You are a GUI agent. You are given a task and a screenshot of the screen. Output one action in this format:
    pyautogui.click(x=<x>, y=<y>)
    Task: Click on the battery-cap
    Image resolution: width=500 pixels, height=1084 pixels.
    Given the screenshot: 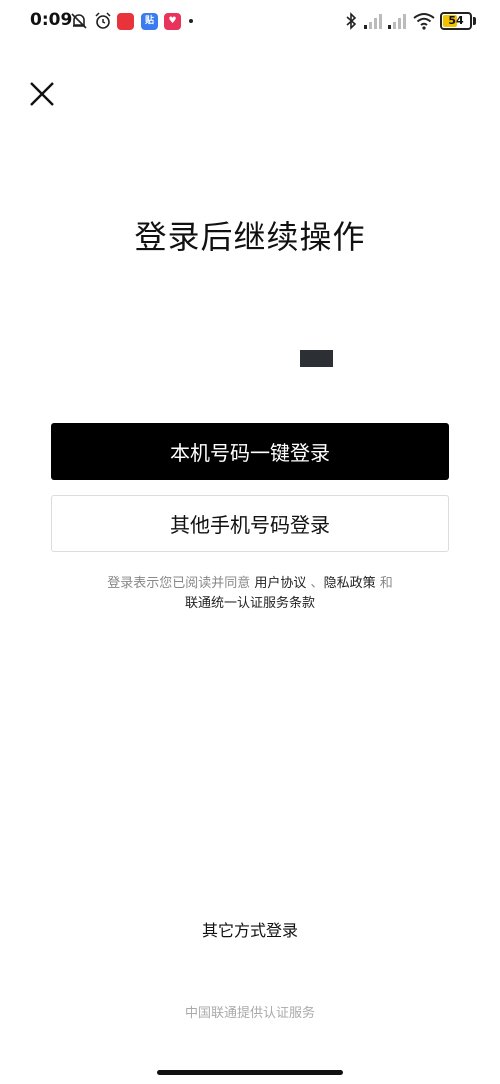 What is the action you would take?
    pyautogui.click(x=474, y=21)
    